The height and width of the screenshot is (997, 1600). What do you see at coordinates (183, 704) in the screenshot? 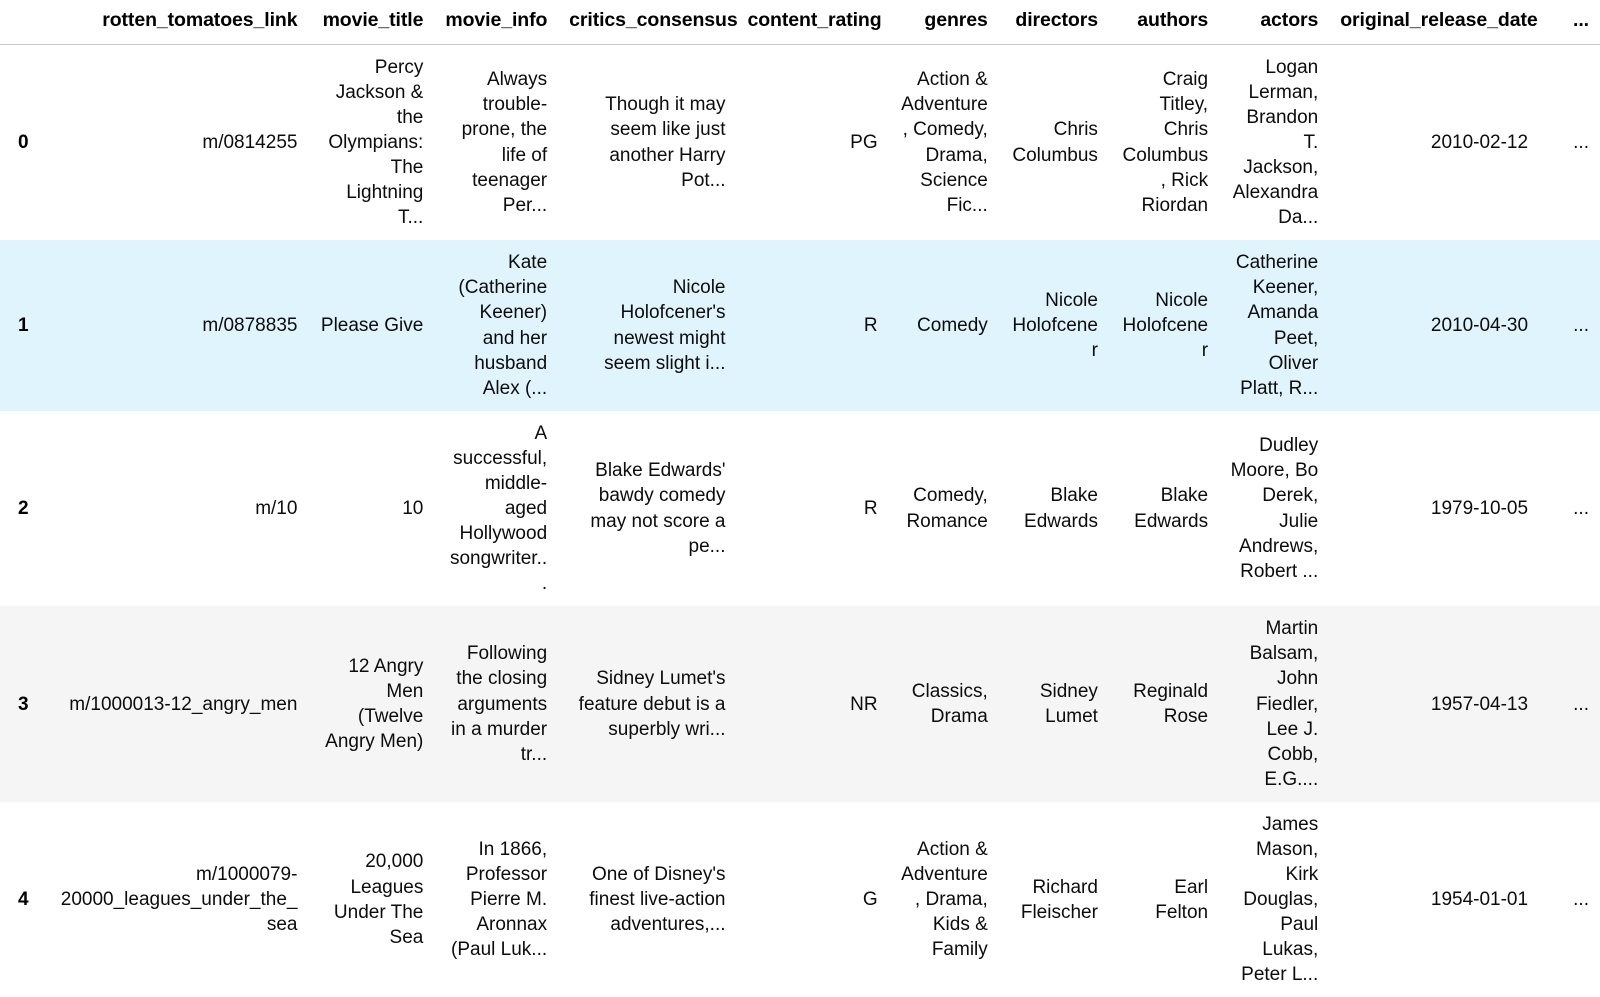
I see `cell-rotten-tomatoes-link: m/1000013-12_angry_men` at bounding box center [183, 704].